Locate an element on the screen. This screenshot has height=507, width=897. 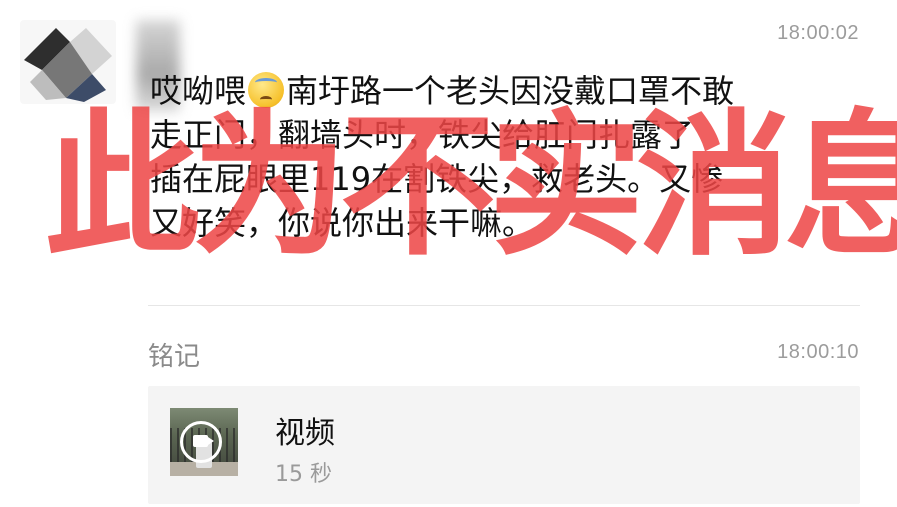
message-timestamp: 18:00:10 is located at coordinates (818, 352).